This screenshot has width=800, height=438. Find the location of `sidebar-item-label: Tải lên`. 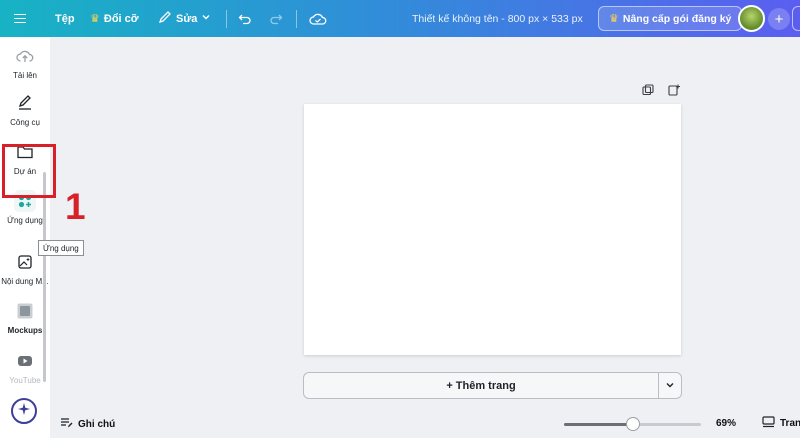

sidebar-item-label: Tải lên is located at coordinates (24, 75).